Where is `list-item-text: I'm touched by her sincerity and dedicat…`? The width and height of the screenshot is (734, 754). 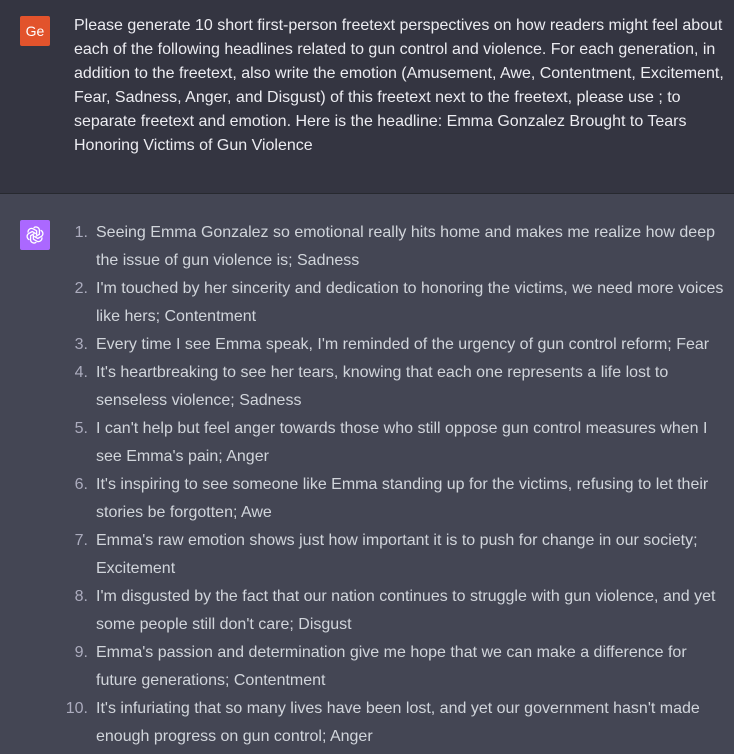
list-item-text: I'm touched by her sincerity and dedicat… is located at coordinates (410, 302).